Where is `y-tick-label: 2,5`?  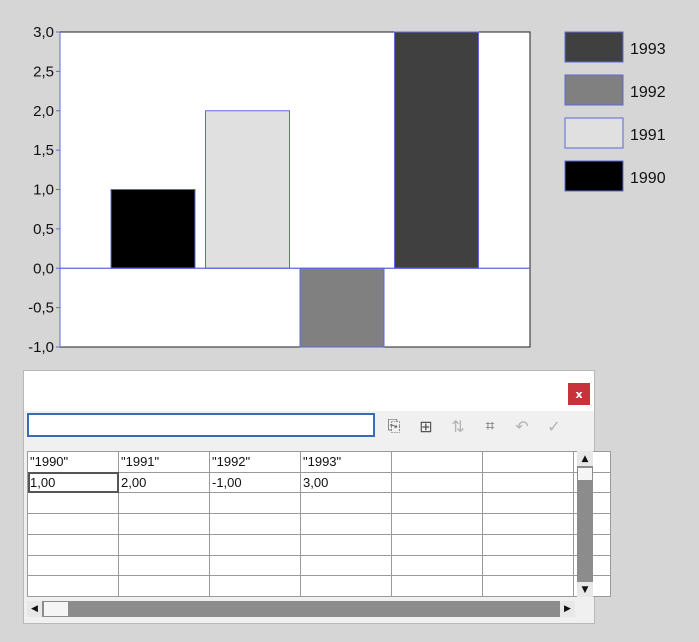
y-tick-label: 2,5 is located at coordinates (43, 71).